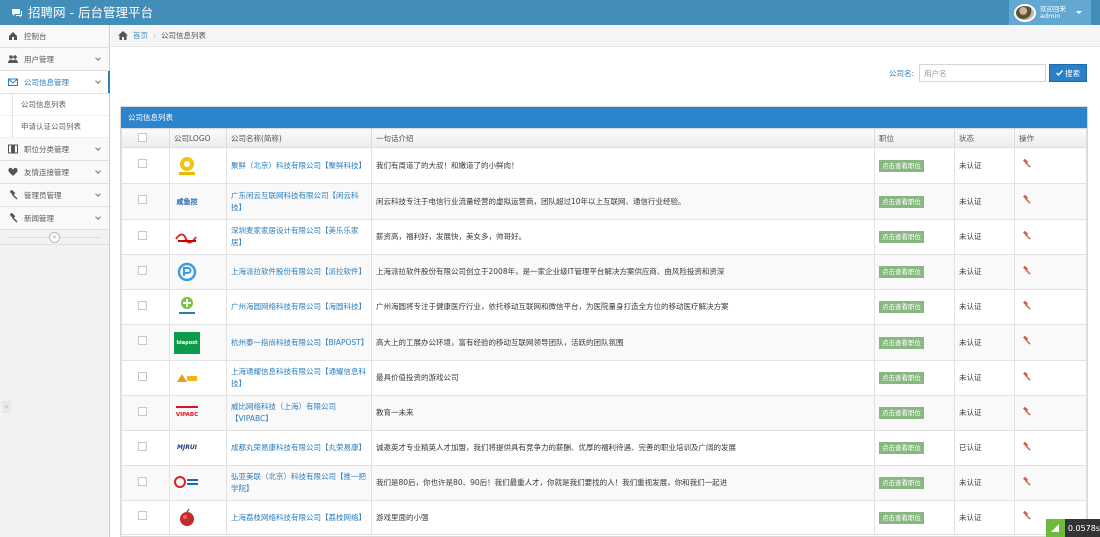 This screenshot has height=537, width=1100. Describe the element at coordinates (54, 149) in the screenshot. I see `sidebar-item-job-category: 职位分类管理` at that location.